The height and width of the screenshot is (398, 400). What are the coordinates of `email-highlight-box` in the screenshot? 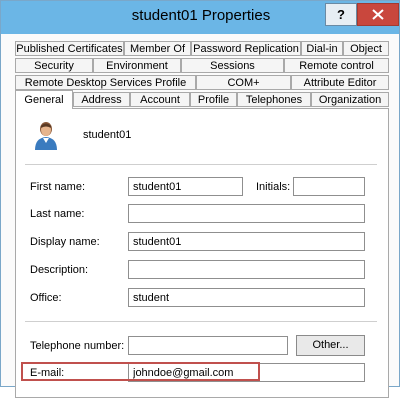 It's located at (140, 371).